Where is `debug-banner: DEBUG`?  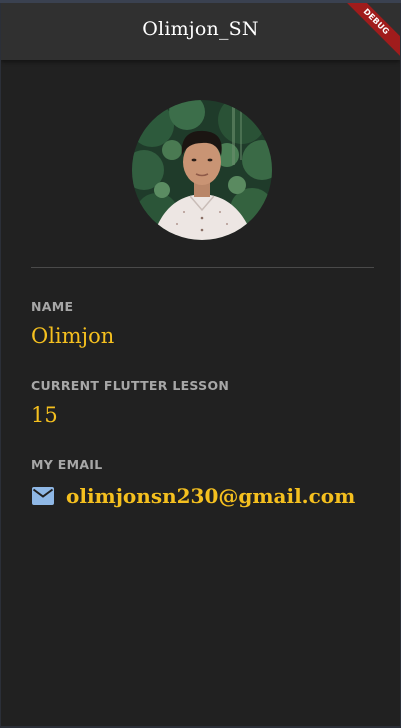
debug-banner: DEBUG is located at coordinates (370, 33).